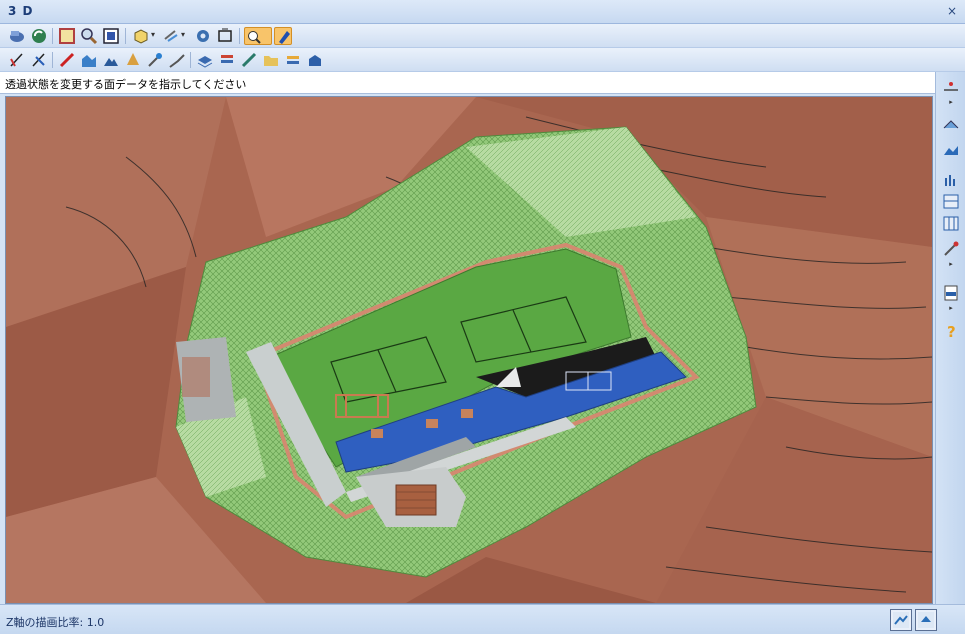 This screenshot has height=634, width=965. Describe the element at coordinates (926, 620) in the screenshot. I see `view-refresh-icon` at that location.